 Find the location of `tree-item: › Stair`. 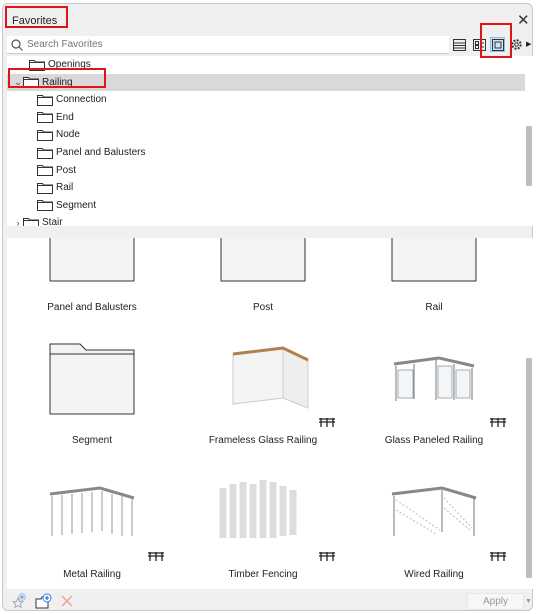

tree-item: › Stair is located at coordinates (266, 220).